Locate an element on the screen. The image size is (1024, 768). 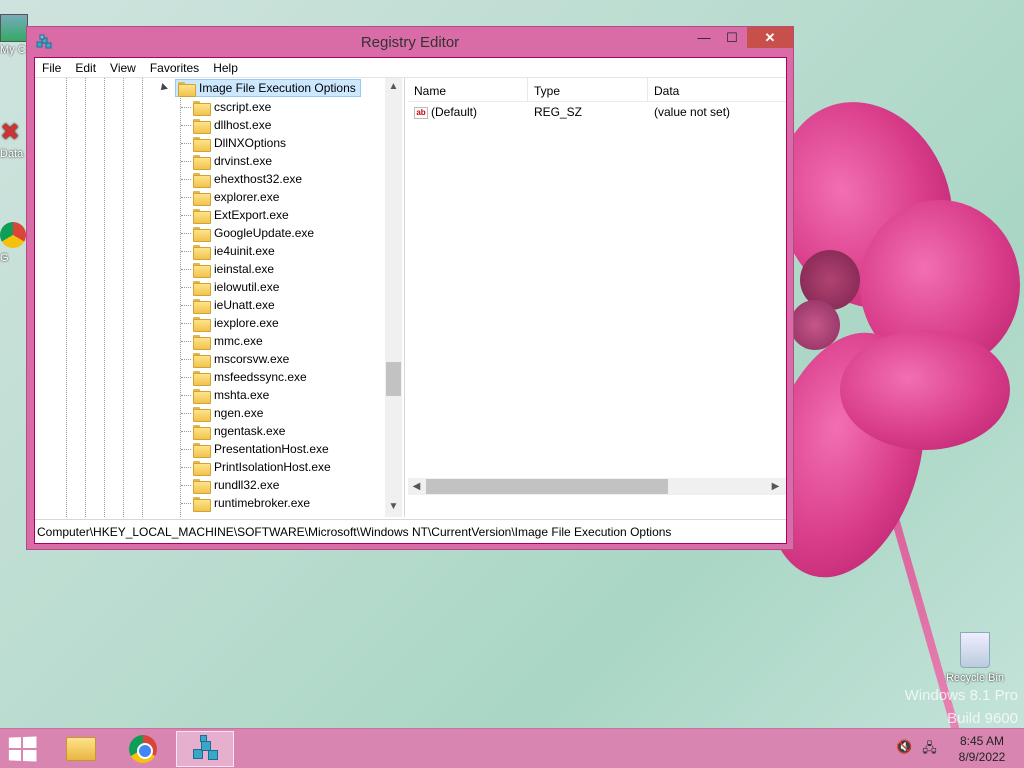
tree-item: explorer.exe is located at coordinates (256, 197).